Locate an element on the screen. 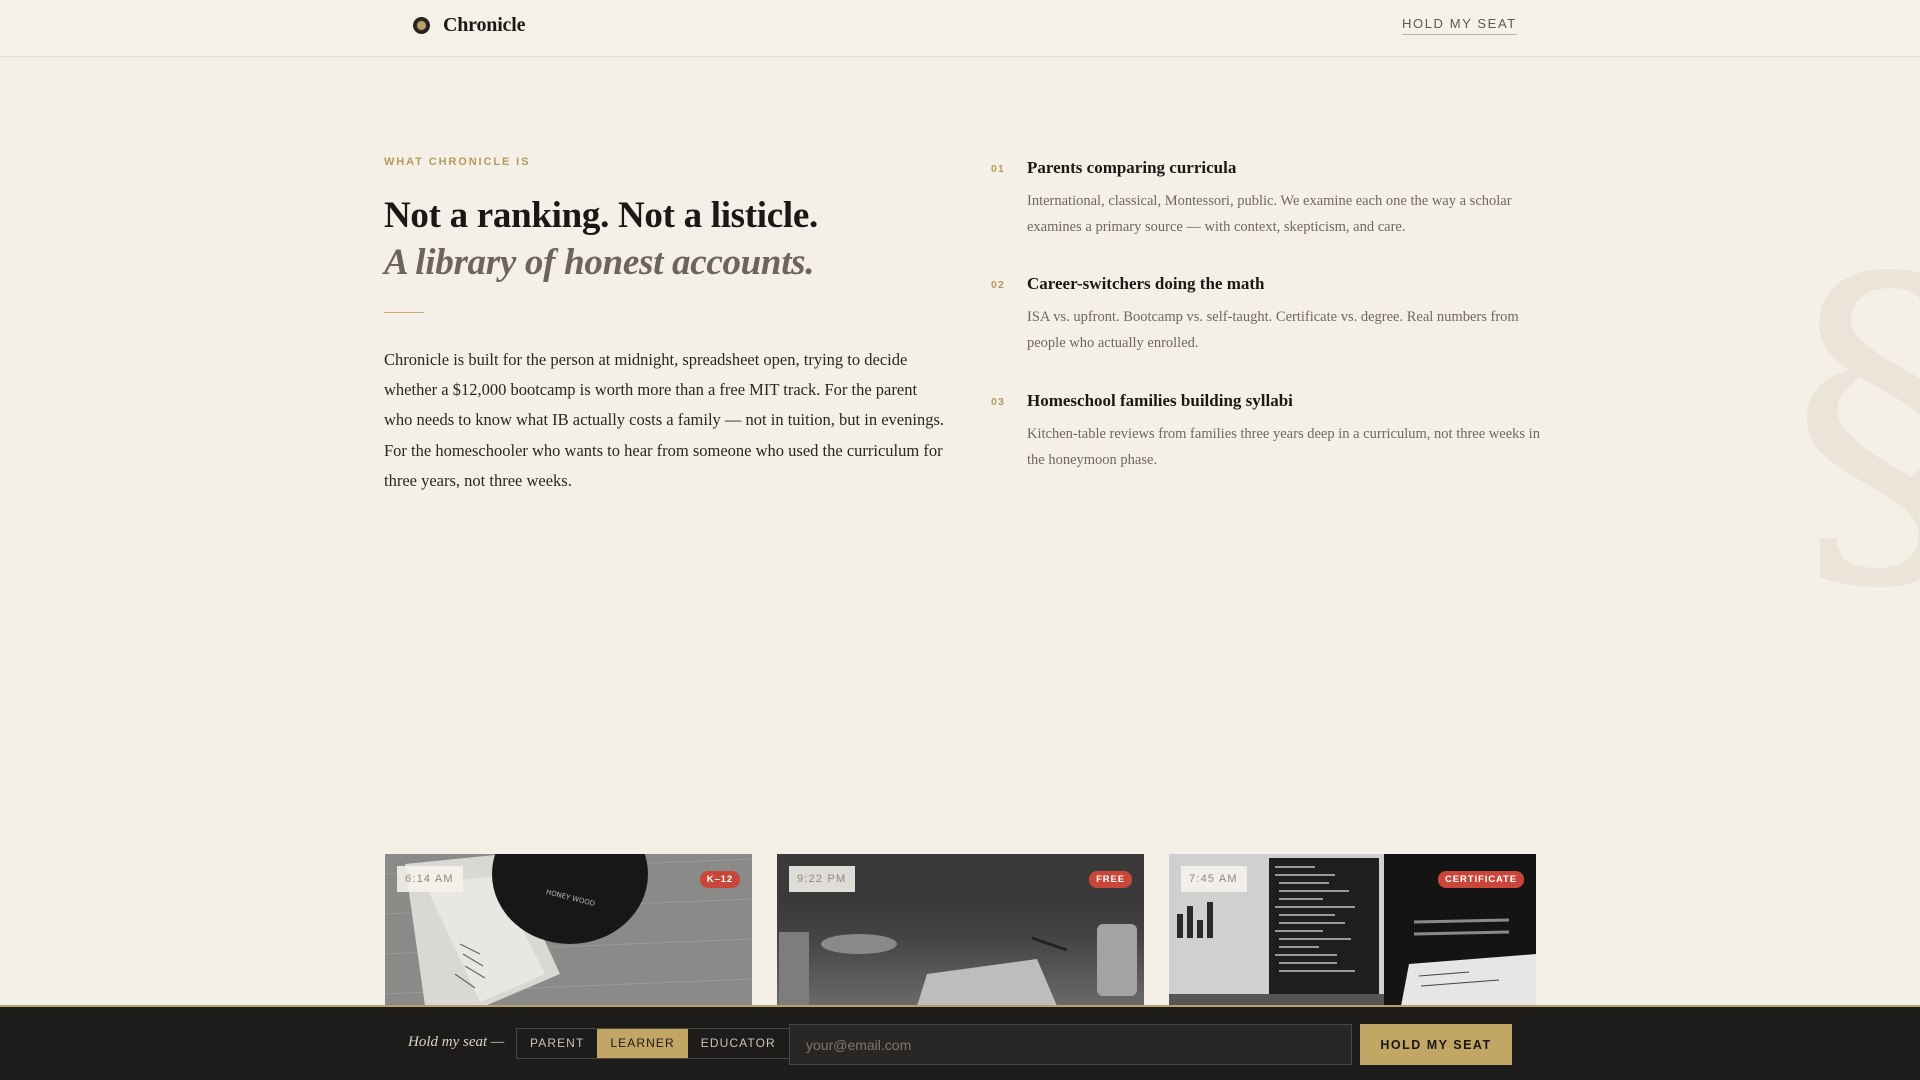 The width and height of the screenshot is (1920, 1080). role-option-parent: PARENT is located at coordinates (557, 1043).